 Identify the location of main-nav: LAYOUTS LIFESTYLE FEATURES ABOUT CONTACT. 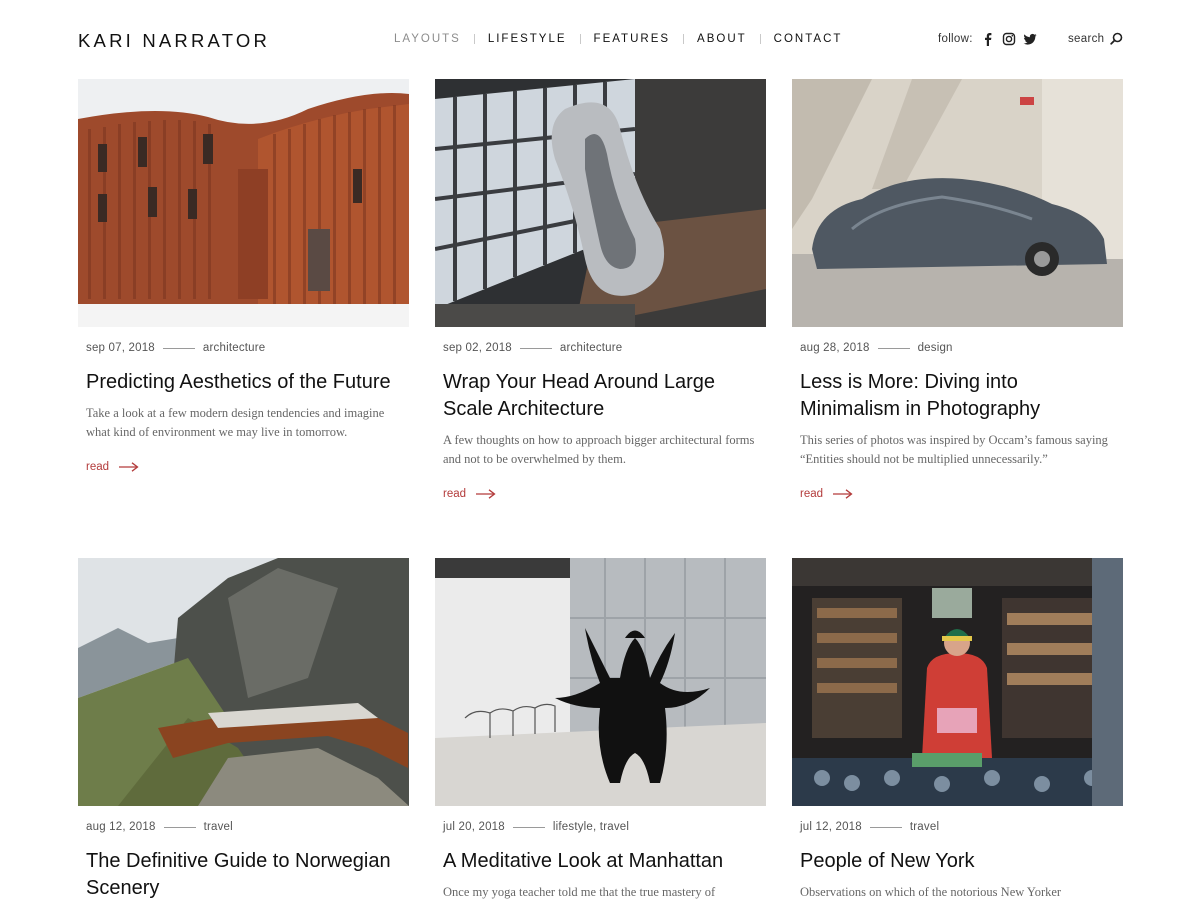
(618, 39).